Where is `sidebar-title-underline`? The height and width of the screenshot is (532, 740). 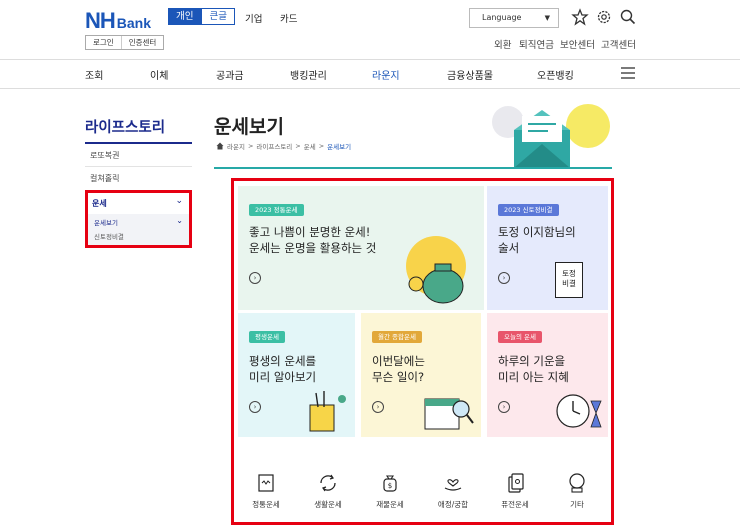
sidebar-title-underline is located at coordinates (138, 143).